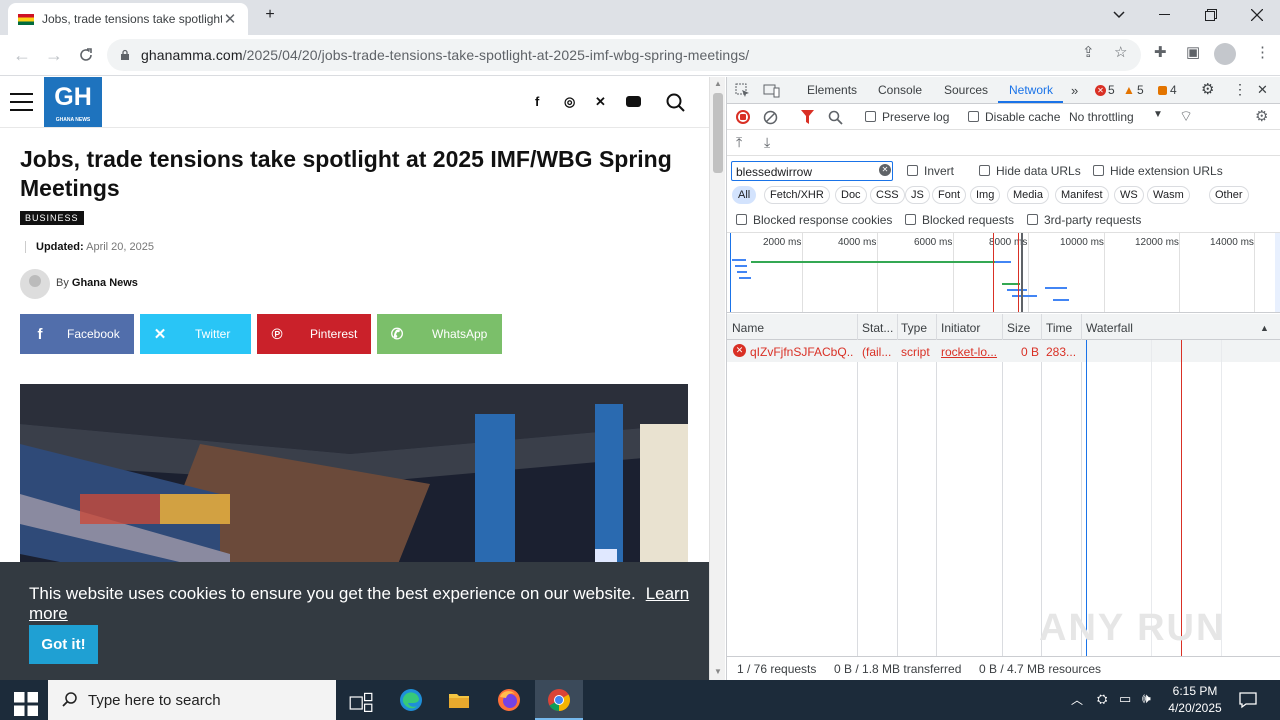 This screenshot has width=1280, height=720. I want to click on minimize-window-icon, so click(1165, 15).